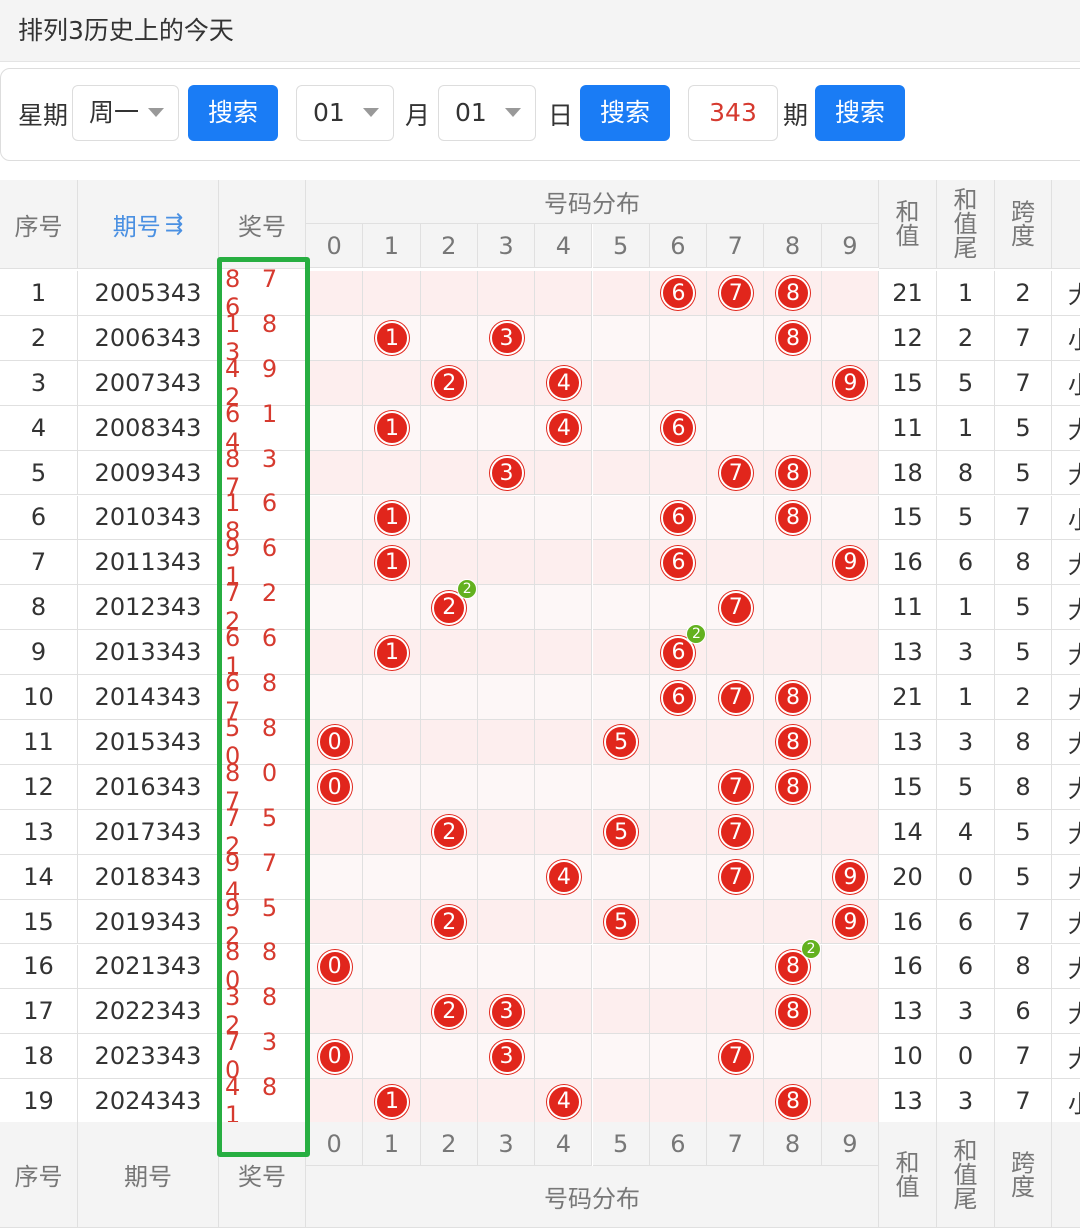 This screenshot has height=1228, width=1080. I want to click on row-issue: 2006343, so click(148, 338).